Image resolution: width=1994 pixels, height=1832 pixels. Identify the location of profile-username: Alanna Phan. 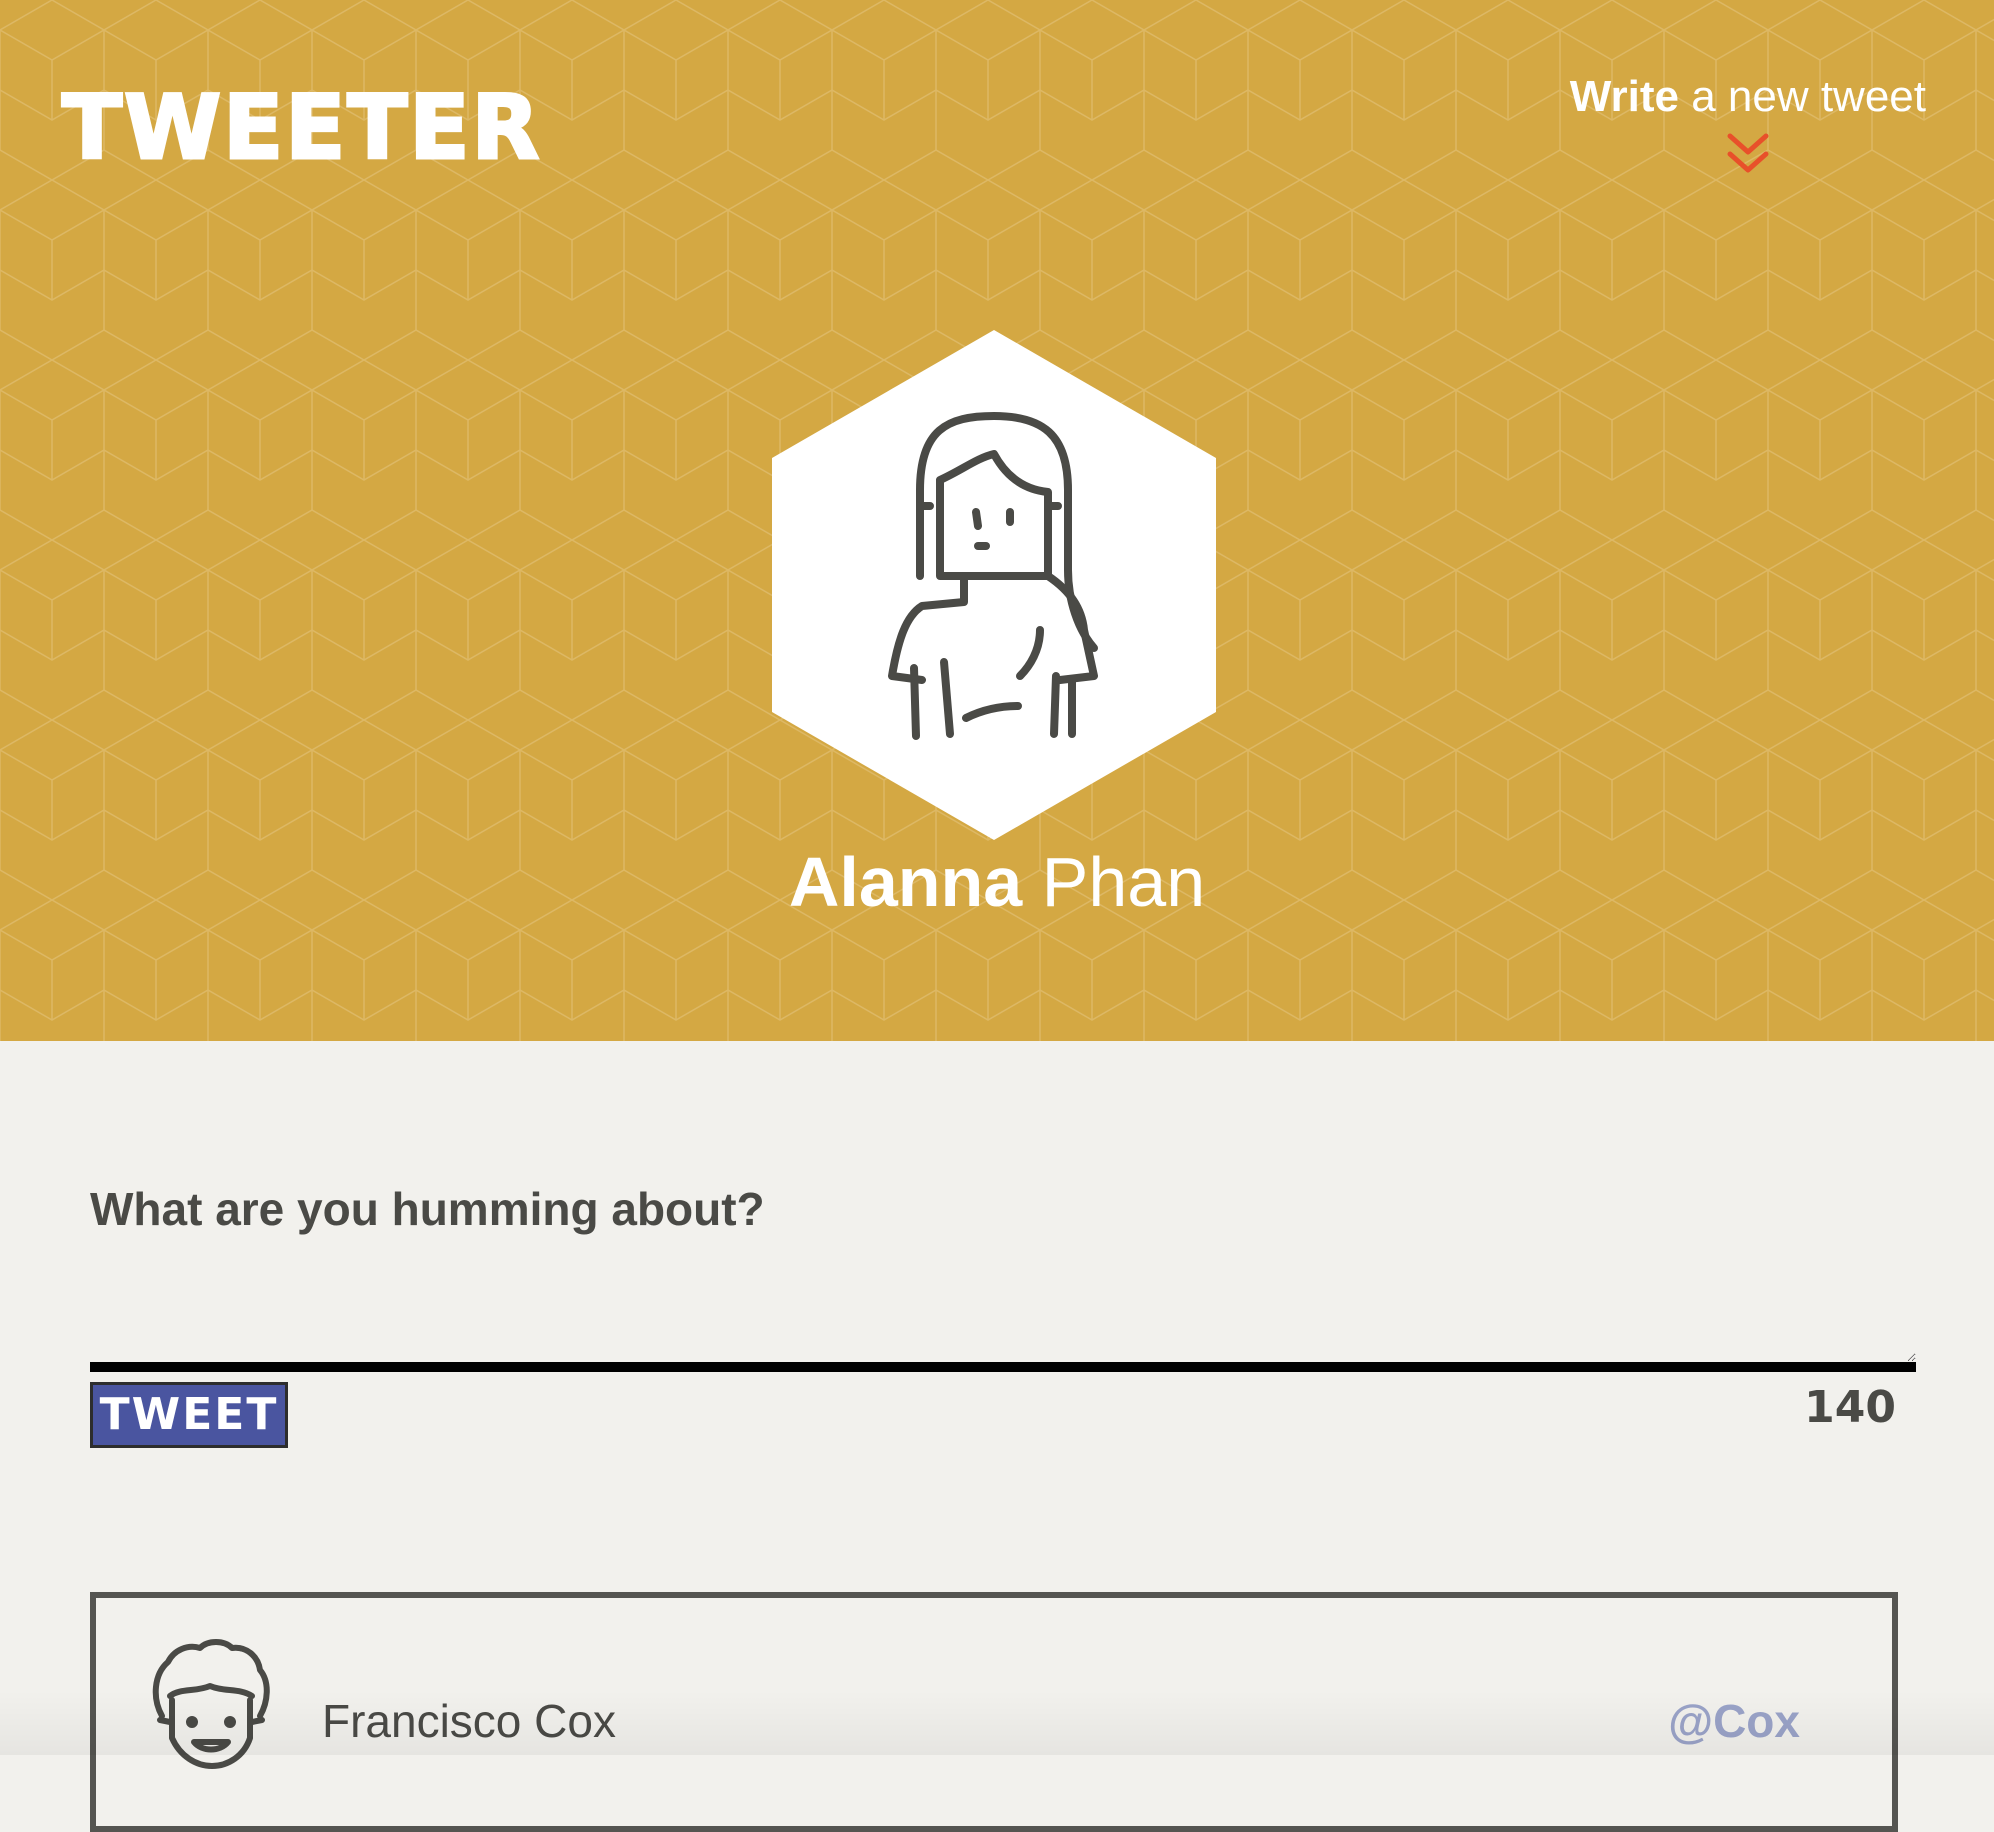
(997, 882).